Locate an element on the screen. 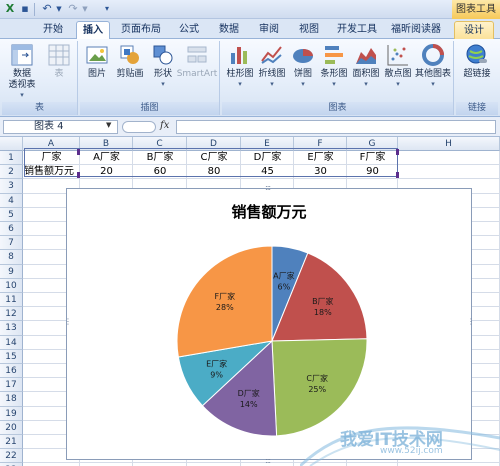 The height and width of the screenshot is (466, 500). smartart-button: SmartArt is located at coordinates (197, 61).